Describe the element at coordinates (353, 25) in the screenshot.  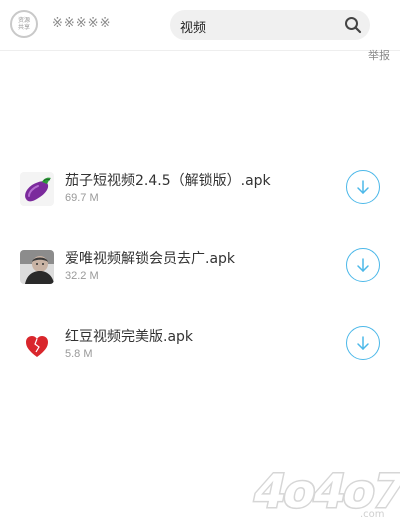
I see `search-icon` at that location.